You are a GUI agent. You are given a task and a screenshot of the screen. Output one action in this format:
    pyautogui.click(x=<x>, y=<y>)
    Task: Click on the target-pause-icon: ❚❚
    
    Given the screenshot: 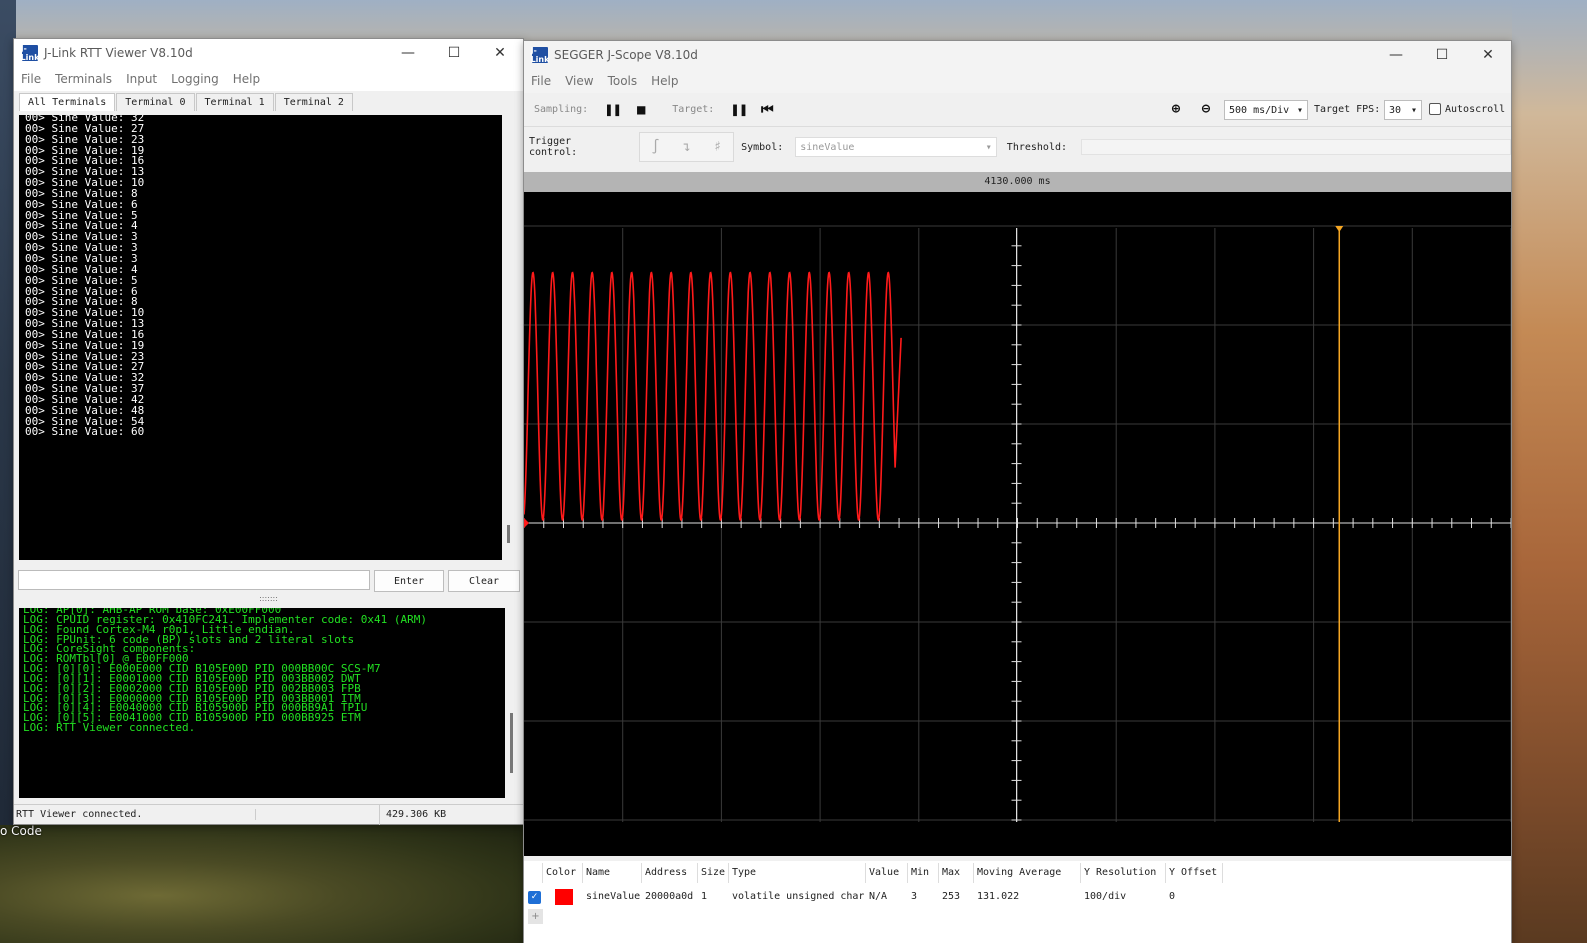 What is the action you would take?
    pyautogui.click(x=739, y=110)
    